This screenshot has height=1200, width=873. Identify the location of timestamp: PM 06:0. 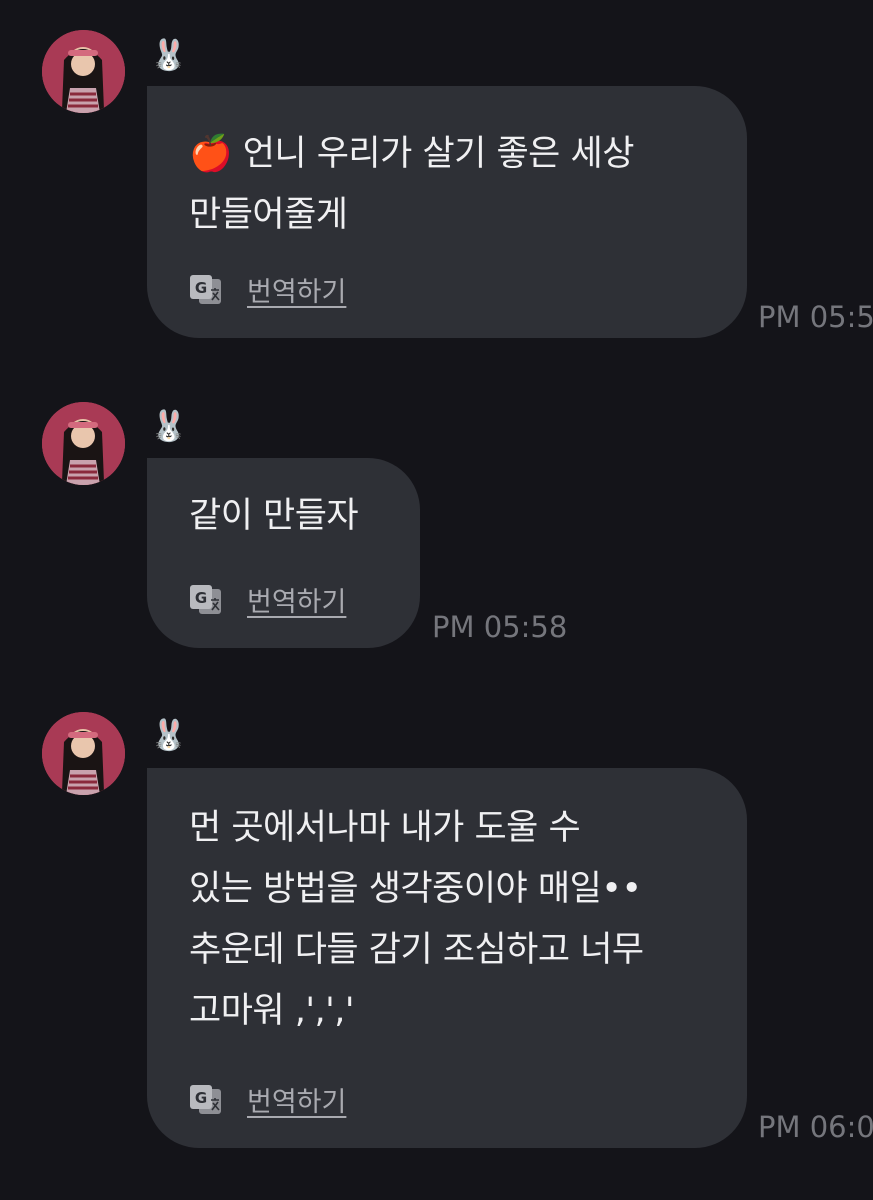
(815, 1127).